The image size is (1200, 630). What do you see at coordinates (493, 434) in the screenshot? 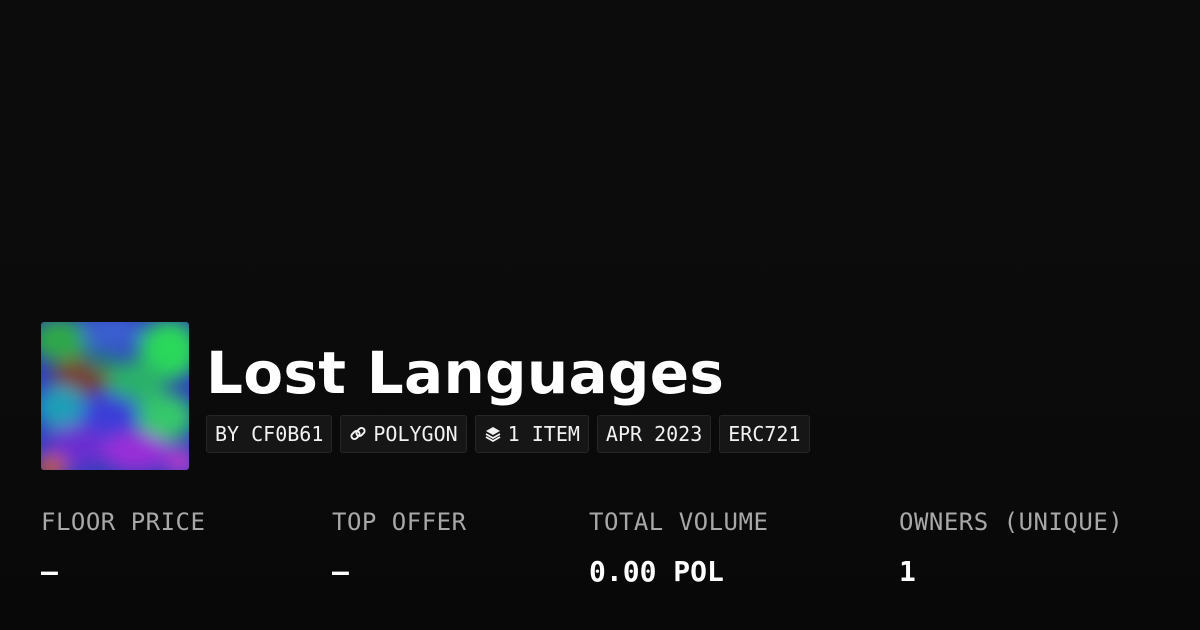
I see `layers-icon` at bounding box center [493, 434].